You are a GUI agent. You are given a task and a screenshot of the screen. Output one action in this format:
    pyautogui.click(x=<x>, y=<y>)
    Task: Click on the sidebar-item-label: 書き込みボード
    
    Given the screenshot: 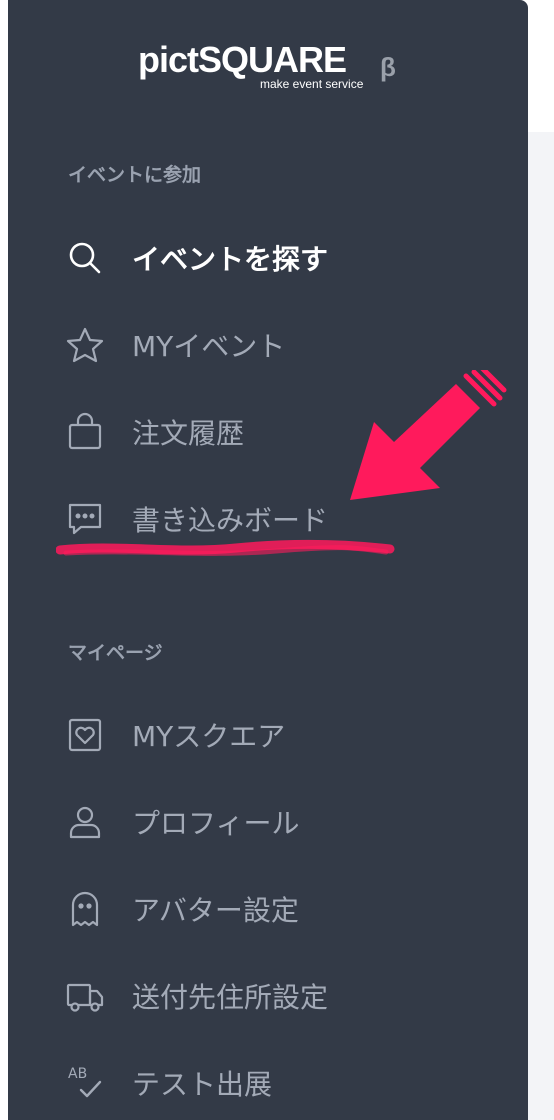 What is the action you would take?
    pyautogui.click(x=230, y=520)
    